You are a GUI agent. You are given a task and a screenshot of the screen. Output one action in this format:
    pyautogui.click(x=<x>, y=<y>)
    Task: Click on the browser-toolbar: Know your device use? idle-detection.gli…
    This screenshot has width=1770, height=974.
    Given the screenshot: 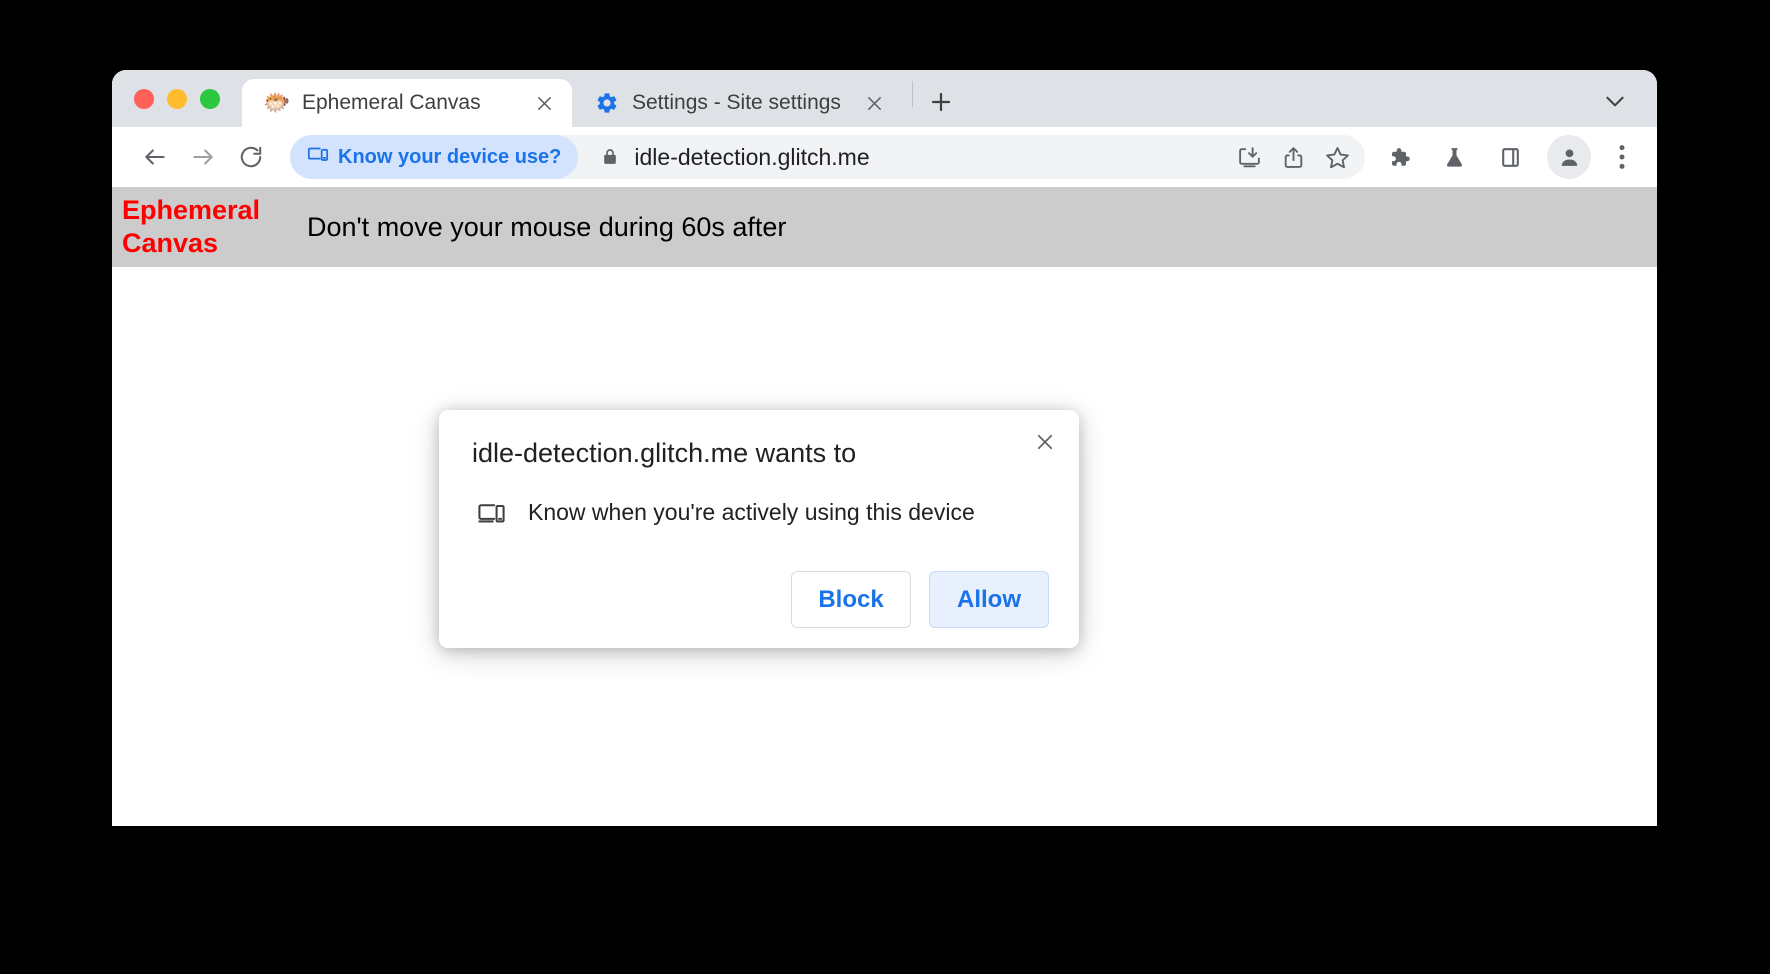 What is the action you would take?
    pyautogui.click(x=884, y=157)
    